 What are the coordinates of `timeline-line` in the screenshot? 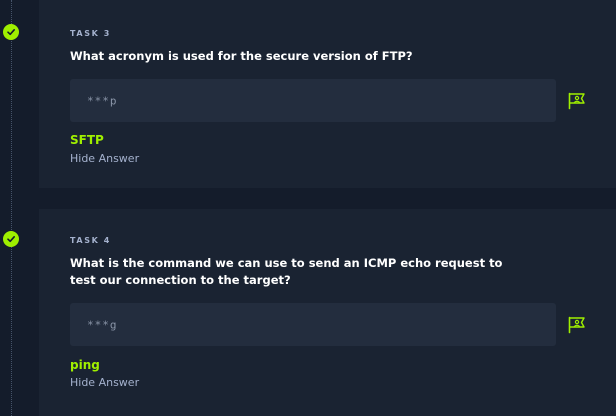 It's located at (11, 208).